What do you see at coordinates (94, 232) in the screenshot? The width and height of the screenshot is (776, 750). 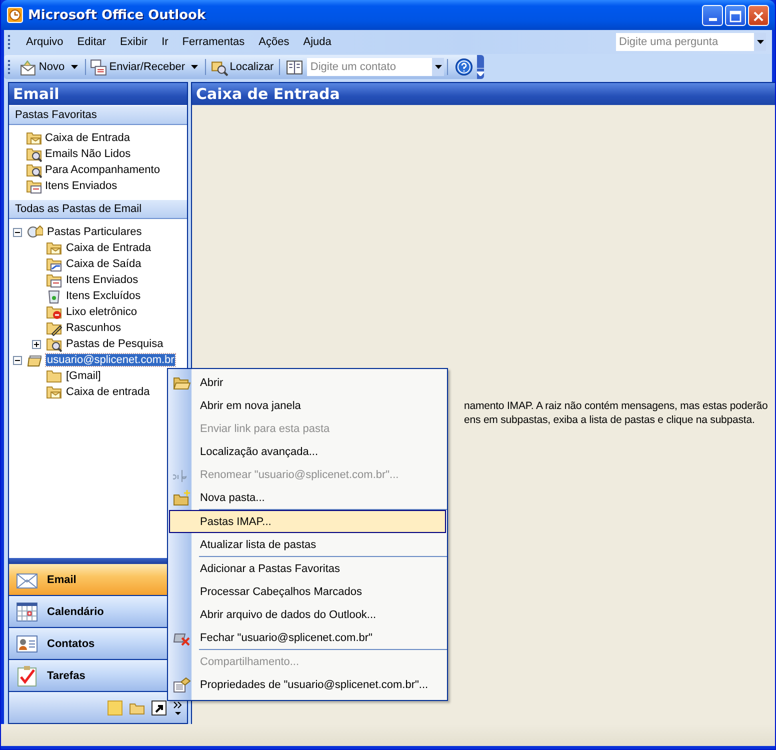 I see `tree-item: Pastas Particulares` at bounding box center [94, 232].